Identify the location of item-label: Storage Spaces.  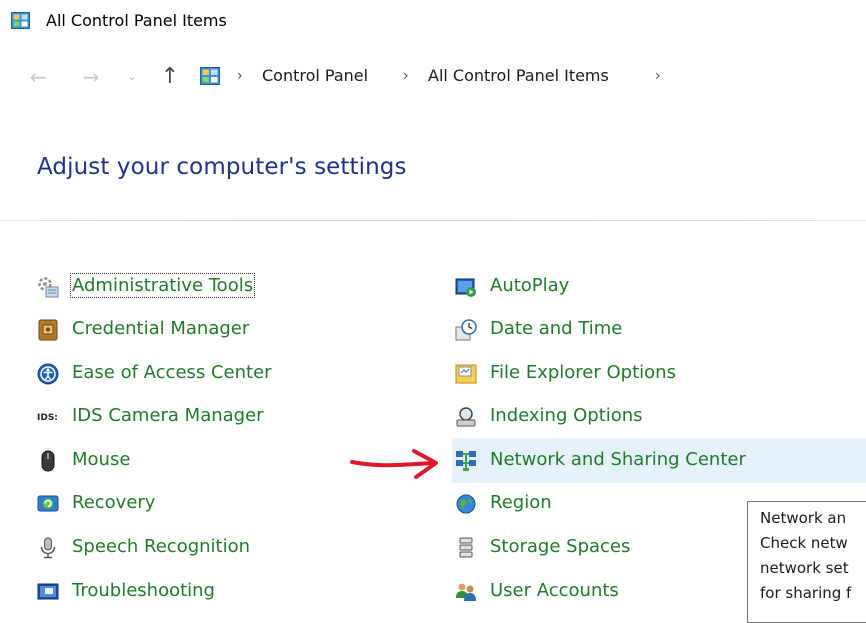
(560, 546).